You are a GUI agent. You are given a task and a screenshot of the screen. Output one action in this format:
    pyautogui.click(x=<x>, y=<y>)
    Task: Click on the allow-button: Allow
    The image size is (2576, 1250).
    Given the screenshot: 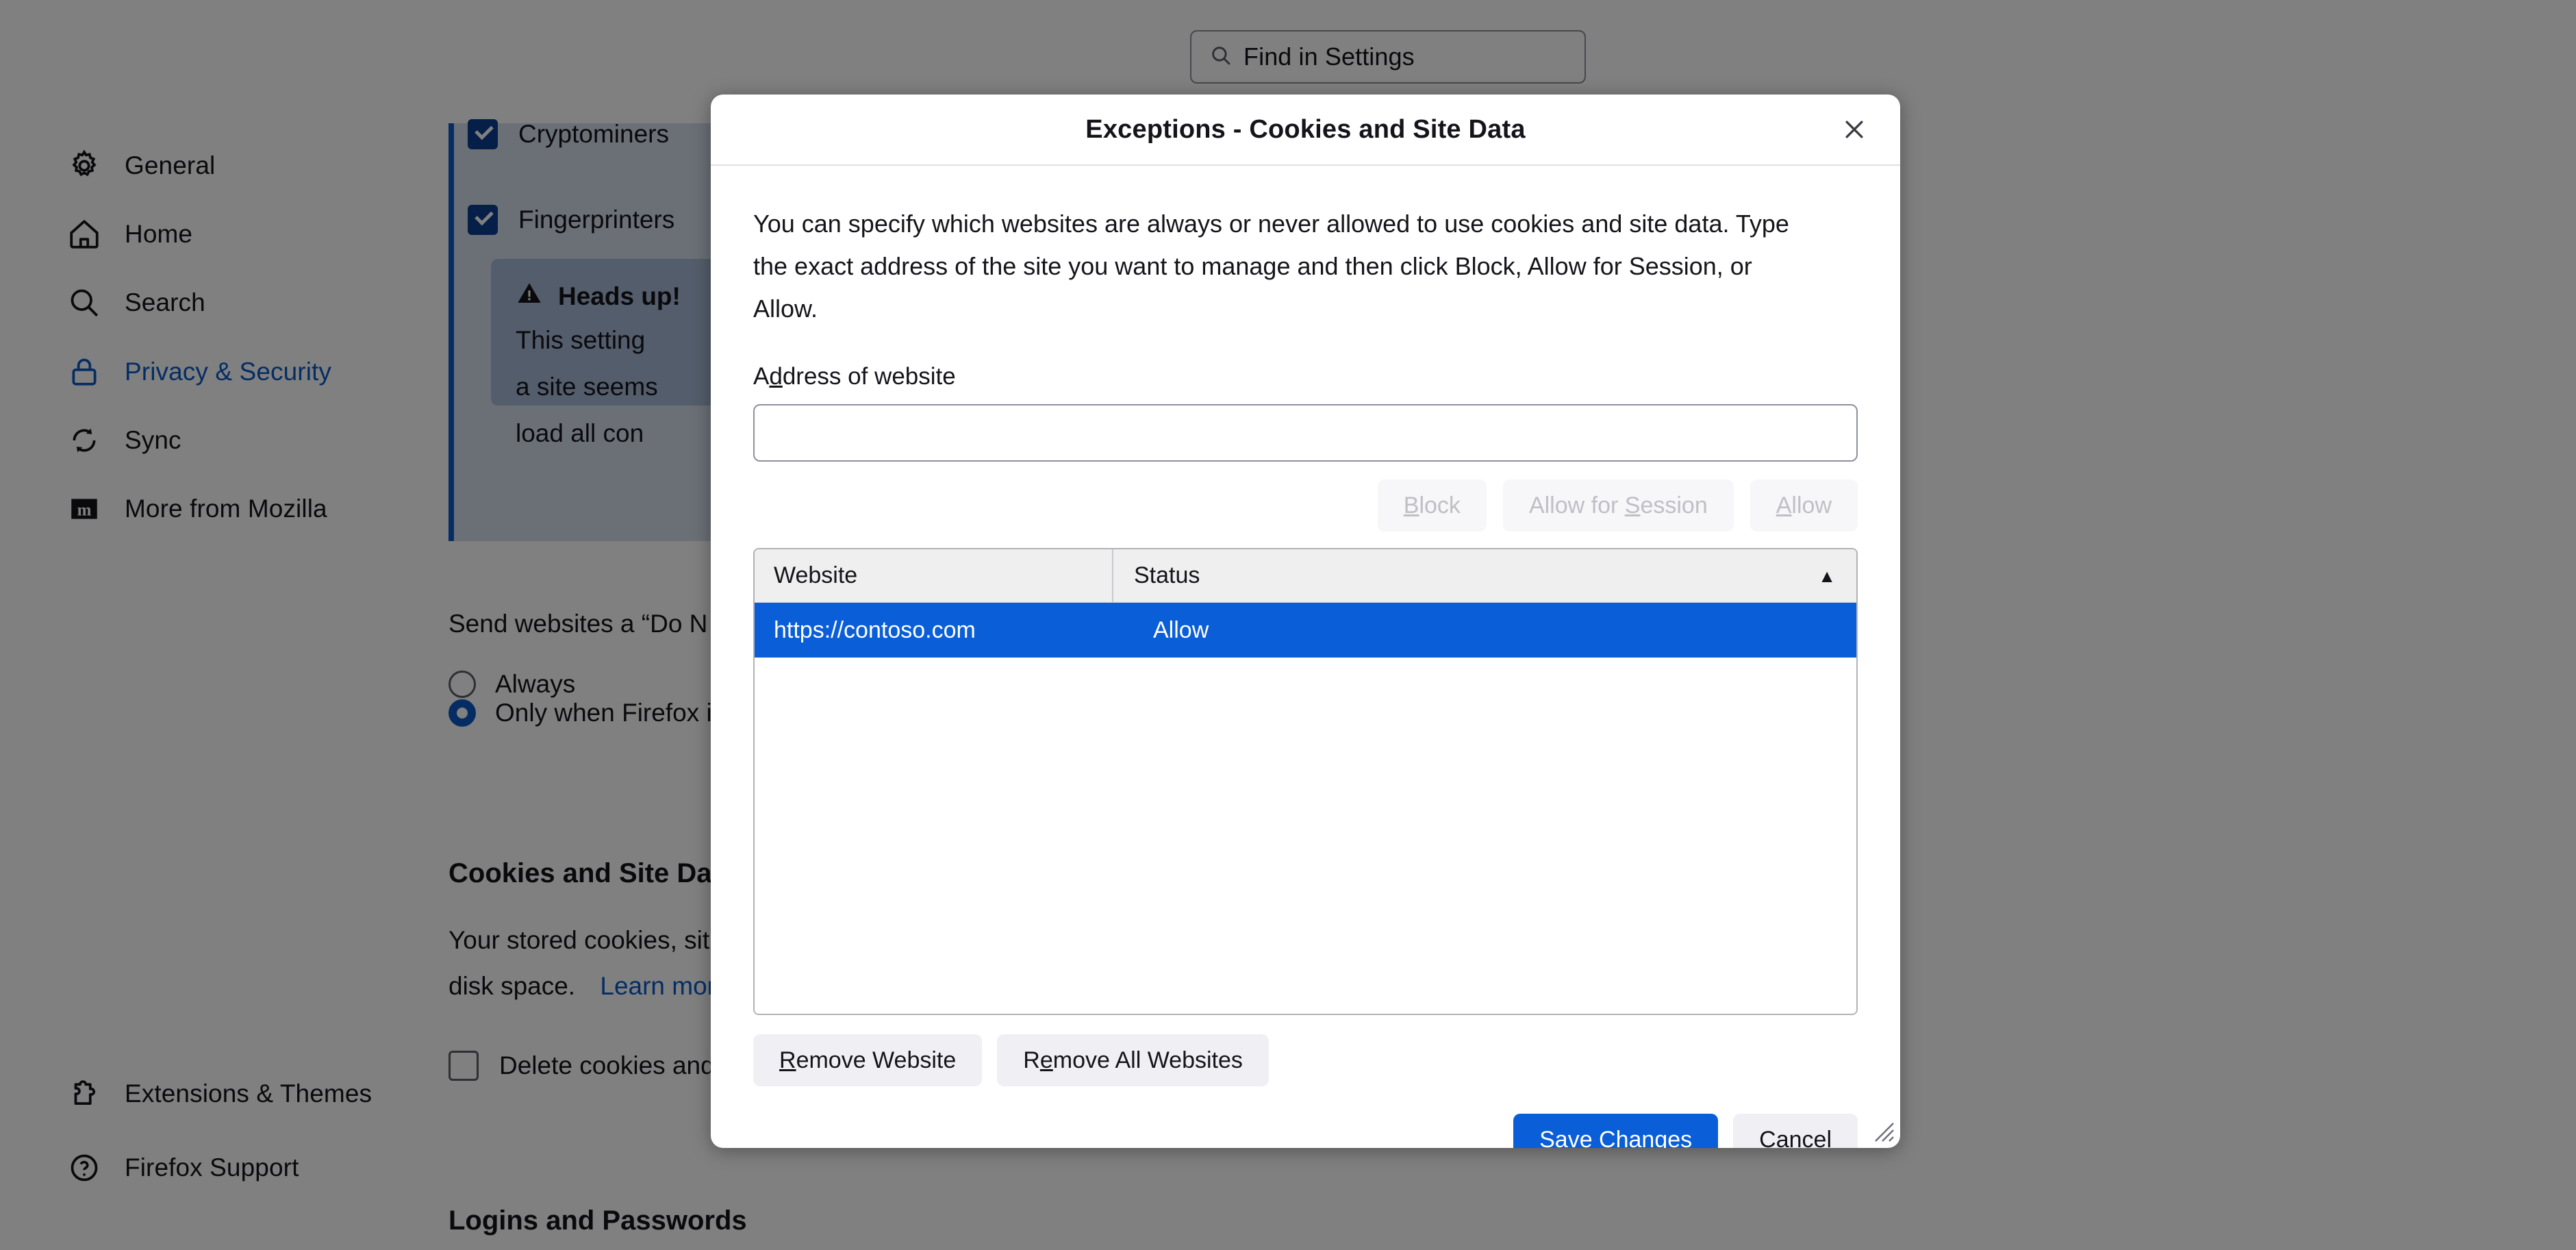 What is the action you would take?
    pyautogui.click(x=1804, y=505)
    